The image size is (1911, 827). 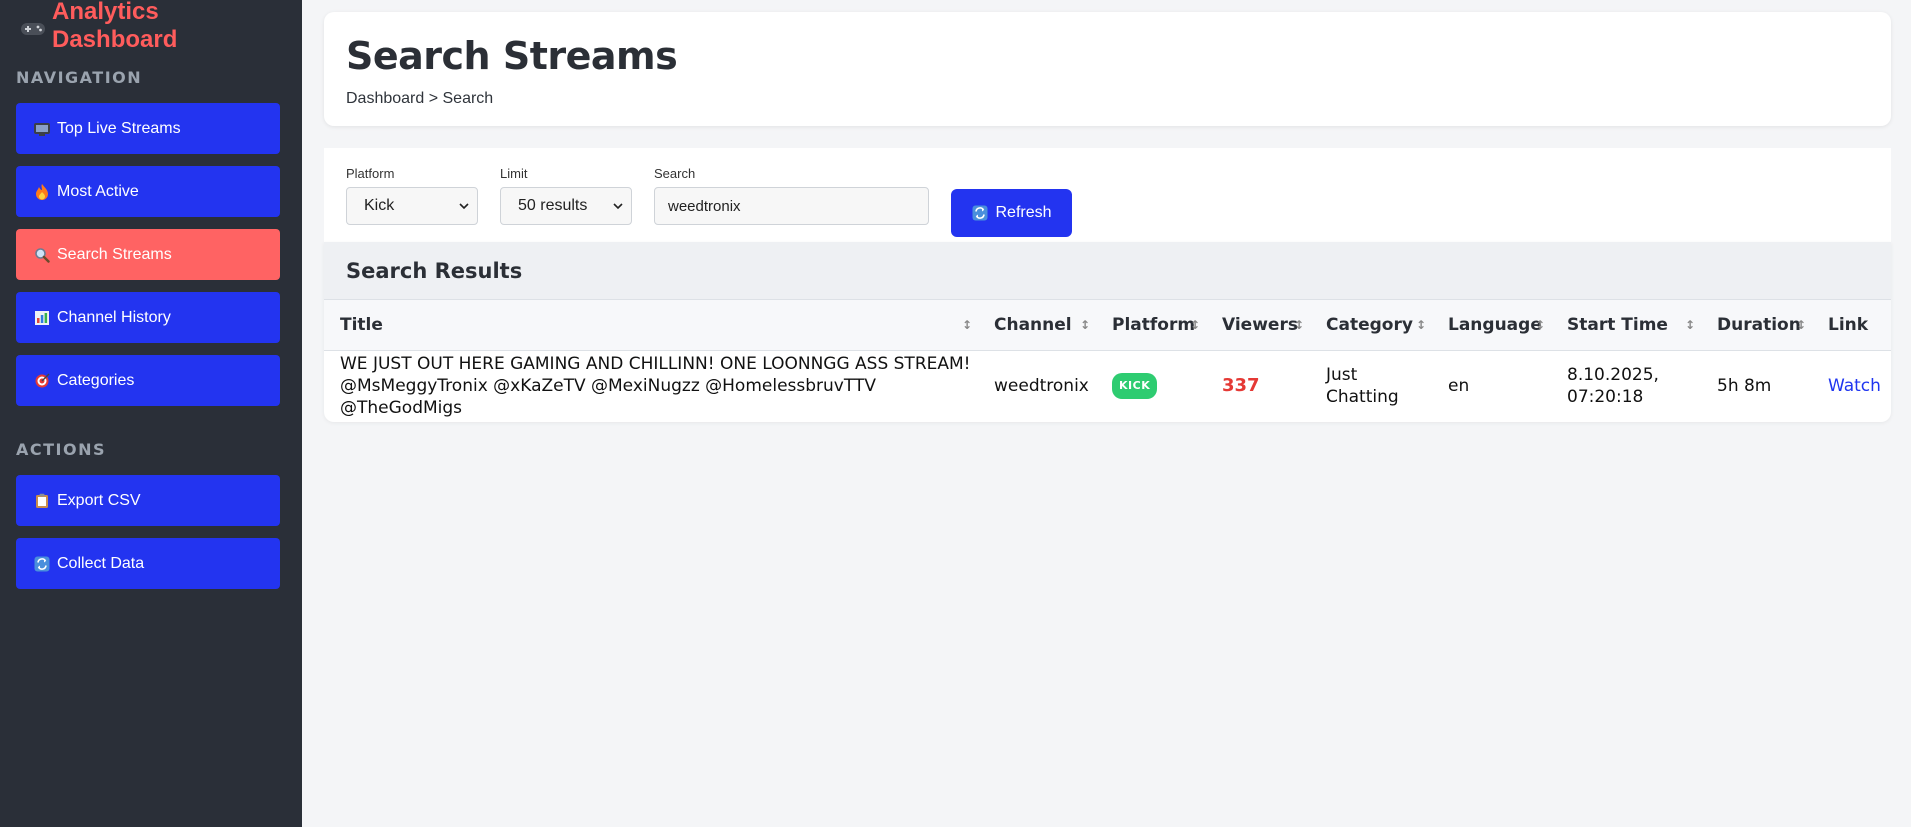 What do you see at coordinates (1848, 324) in the screenshot?
I see `column-header-link: Link` at bounding box center [1848, 324].